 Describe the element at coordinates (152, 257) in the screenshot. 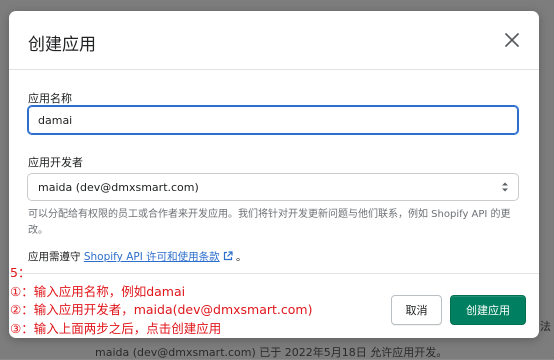

I see `terms-link: Shopify API 许可和使用条款` at that location.